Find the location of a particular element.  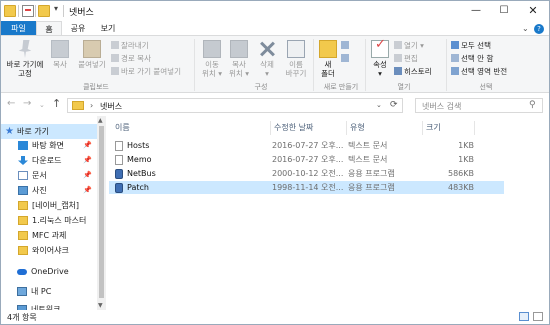

delete-button: 삭제 ▾ is located at coordinates (267, 59).